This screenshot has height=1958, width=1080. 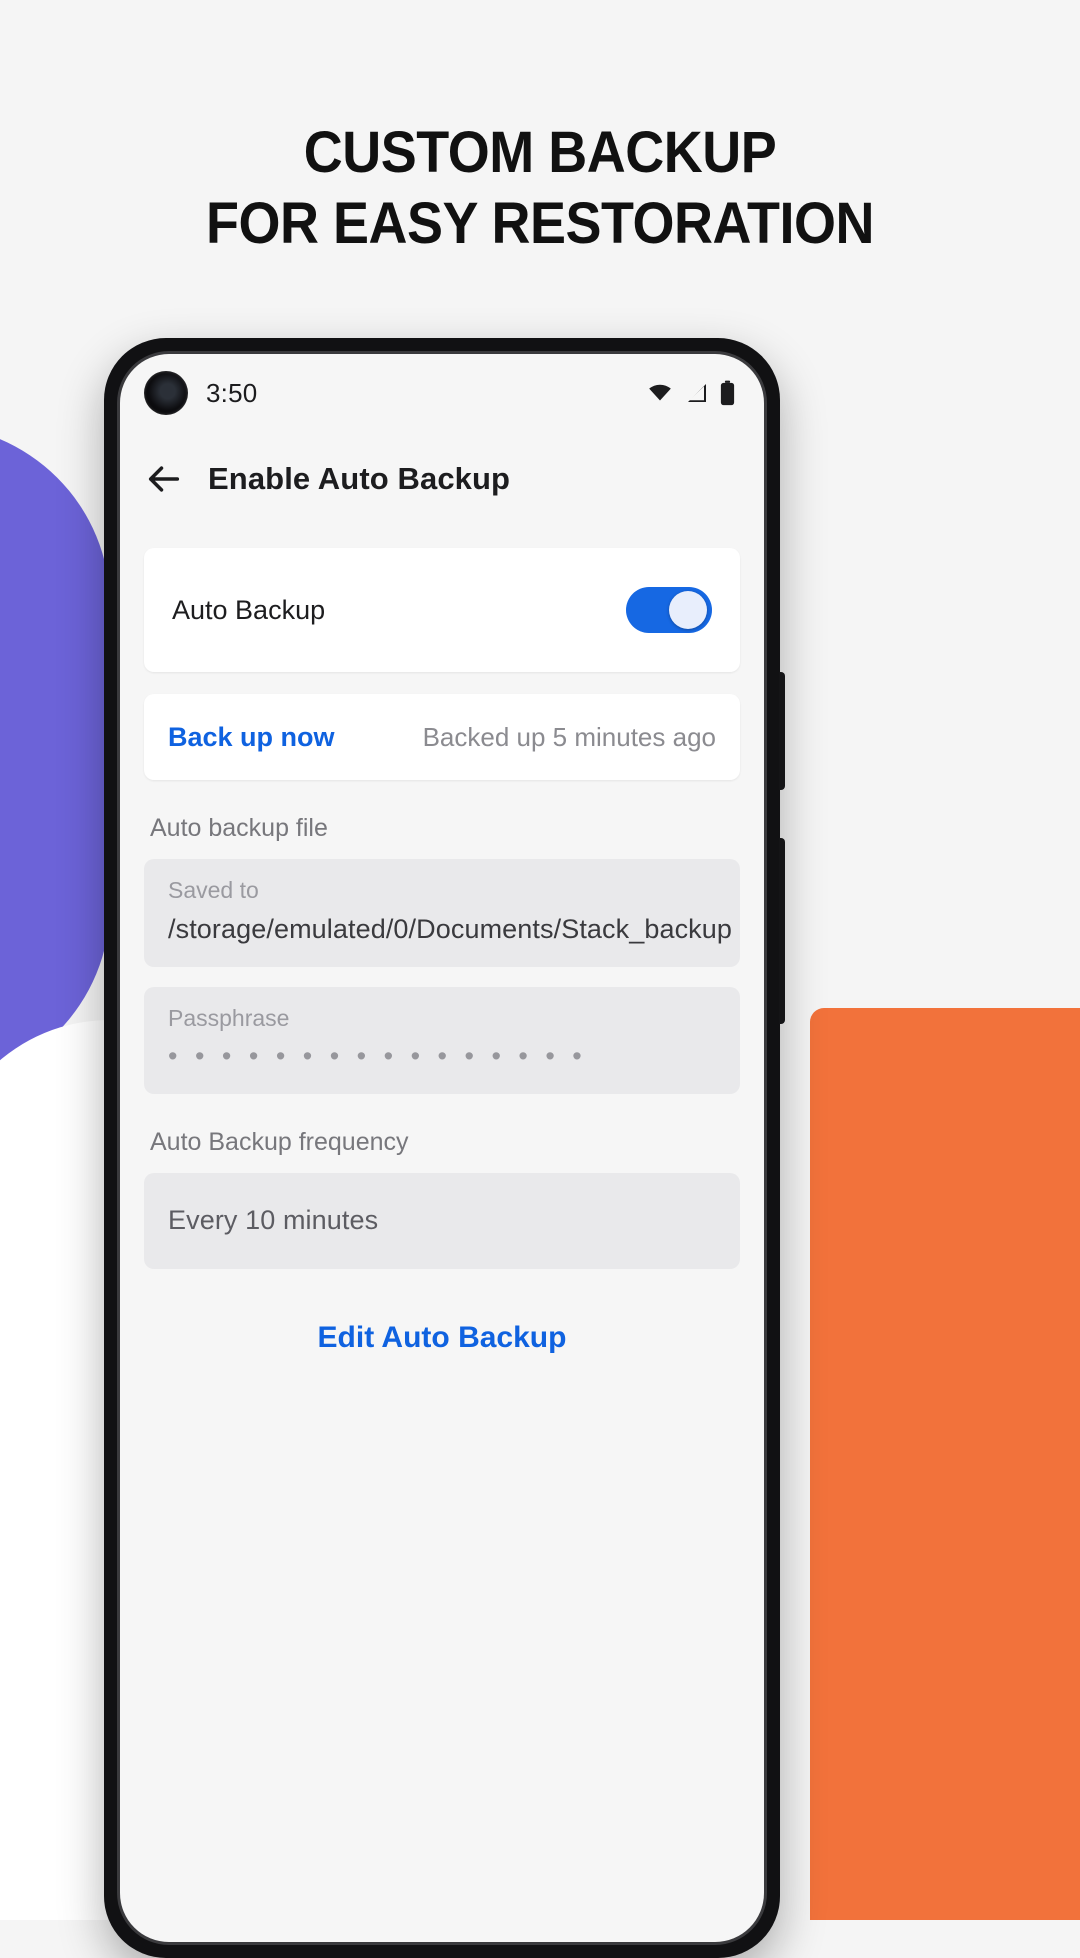 What do you see at coordinates (782, 931) in the screenshot?
I see `volume-button` at bounding box center [782, 931].